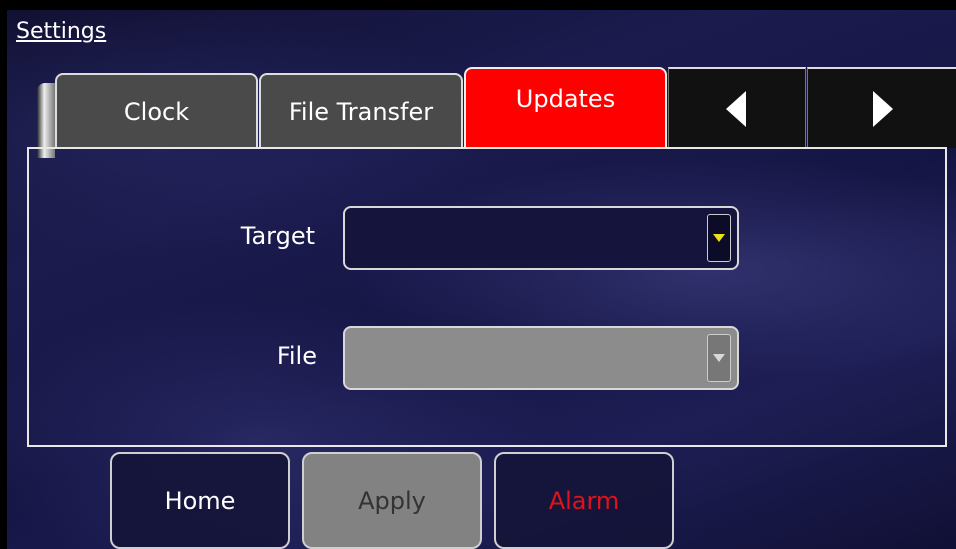 The image size is (956, 549). I want to click on apply-button: Apply, so click(392, 500).